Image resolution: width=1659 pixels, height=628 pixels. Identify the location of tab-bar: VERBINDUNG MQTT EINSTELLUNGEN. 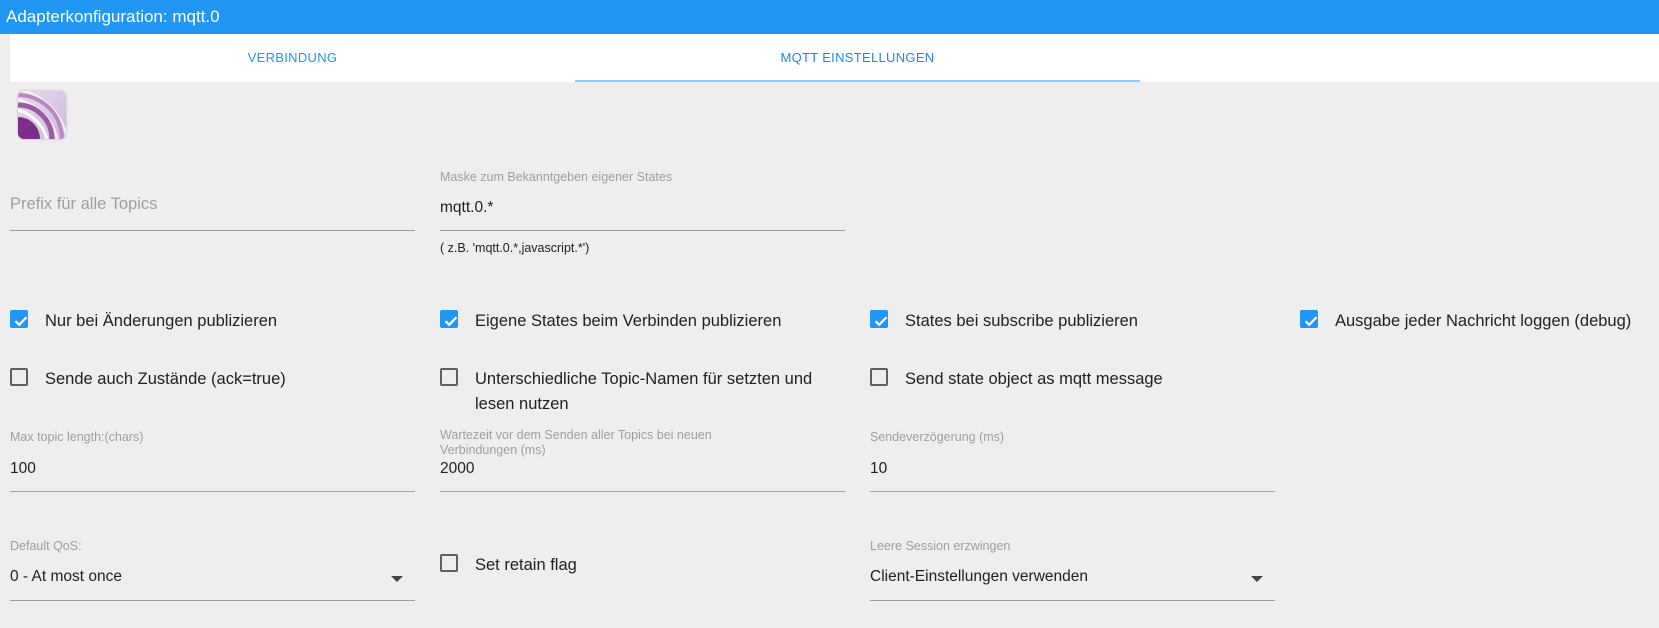
(834, 58).